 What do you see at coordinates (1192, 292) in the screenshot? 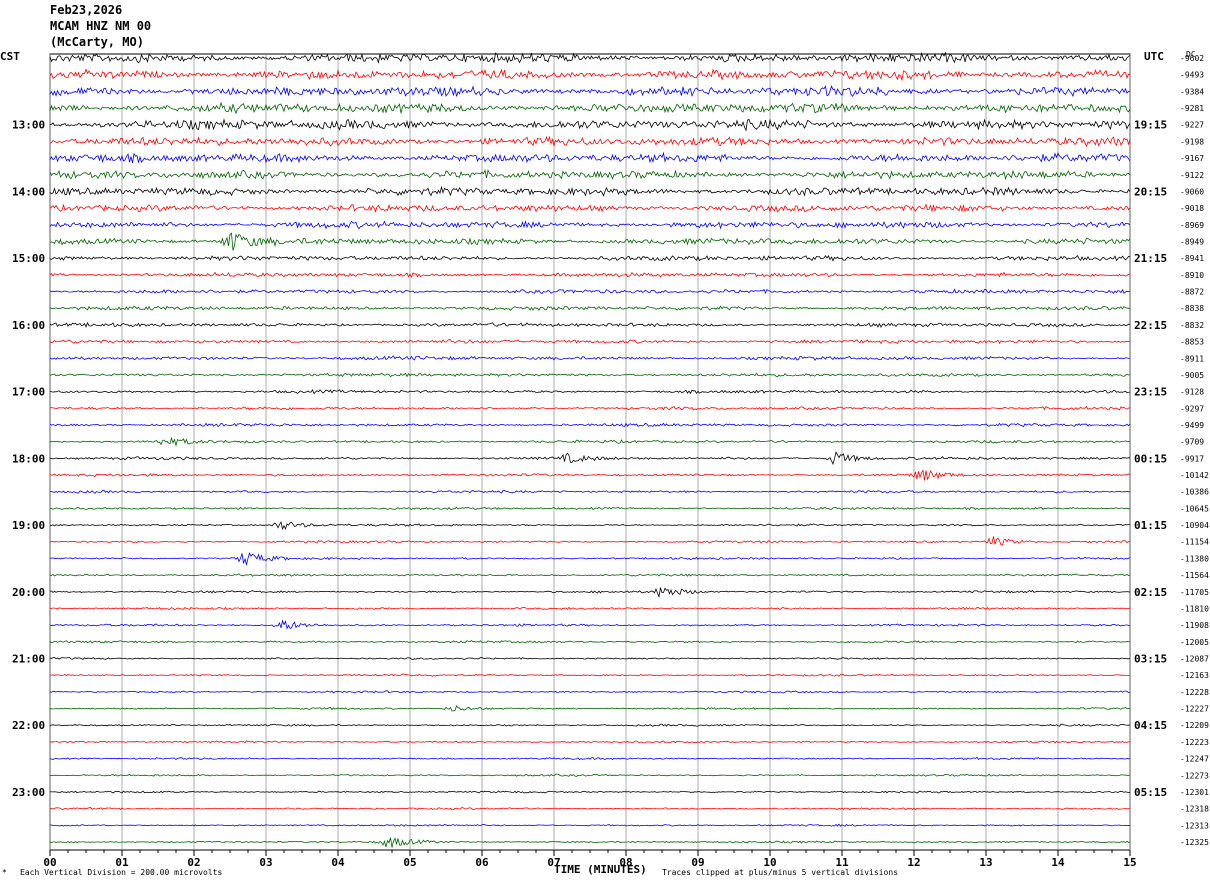
I see `dc-offset-label: -8872` at bounding box center [1192, 292].